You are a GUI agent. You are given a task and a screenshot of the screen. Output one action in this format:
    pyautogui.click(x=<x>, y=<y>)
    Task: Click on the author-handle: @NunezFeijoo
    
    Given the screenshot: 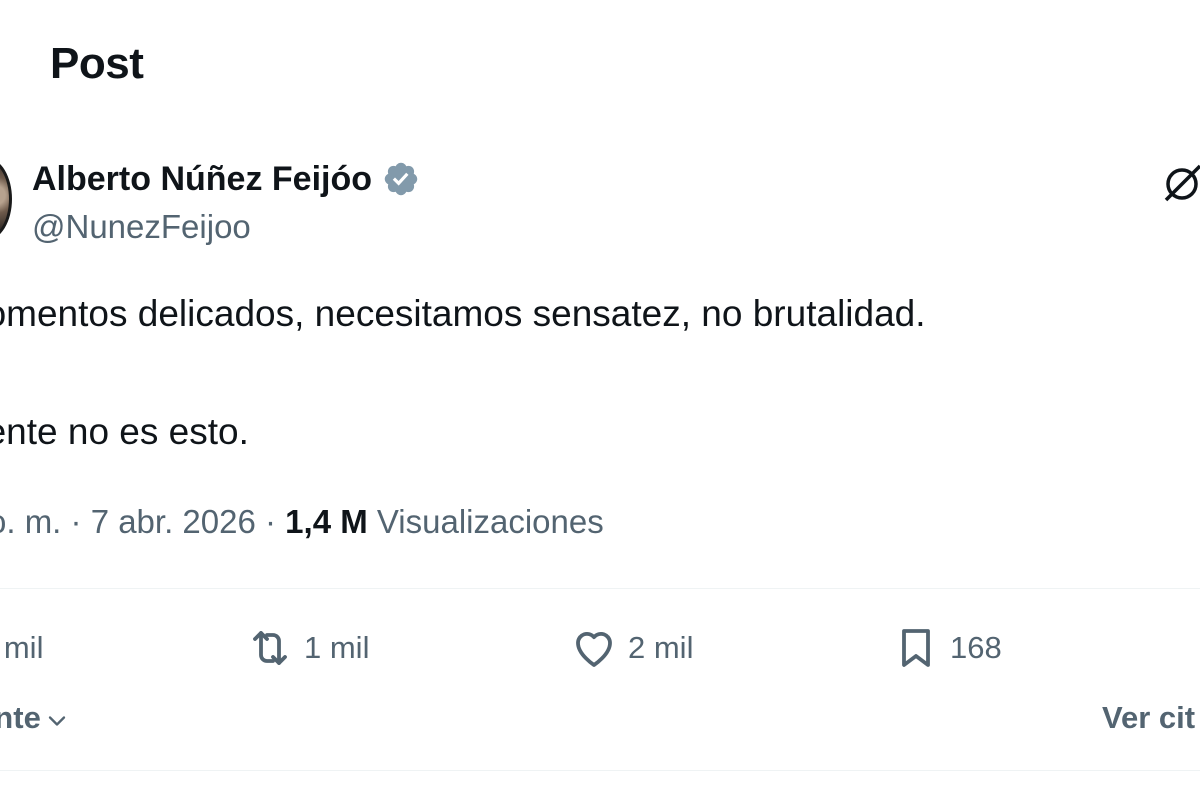 What is the action you would take?
    pyautogui.click(x=141, y=227)
    